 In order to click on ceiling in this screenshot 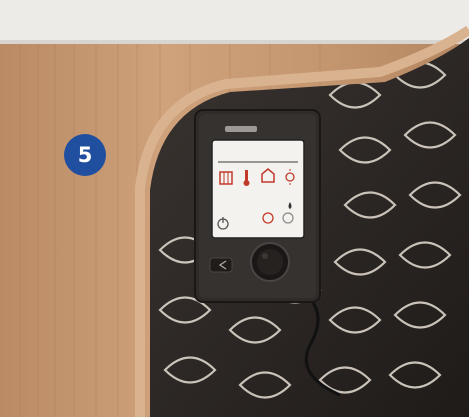, I will do `click(234, 22)`.